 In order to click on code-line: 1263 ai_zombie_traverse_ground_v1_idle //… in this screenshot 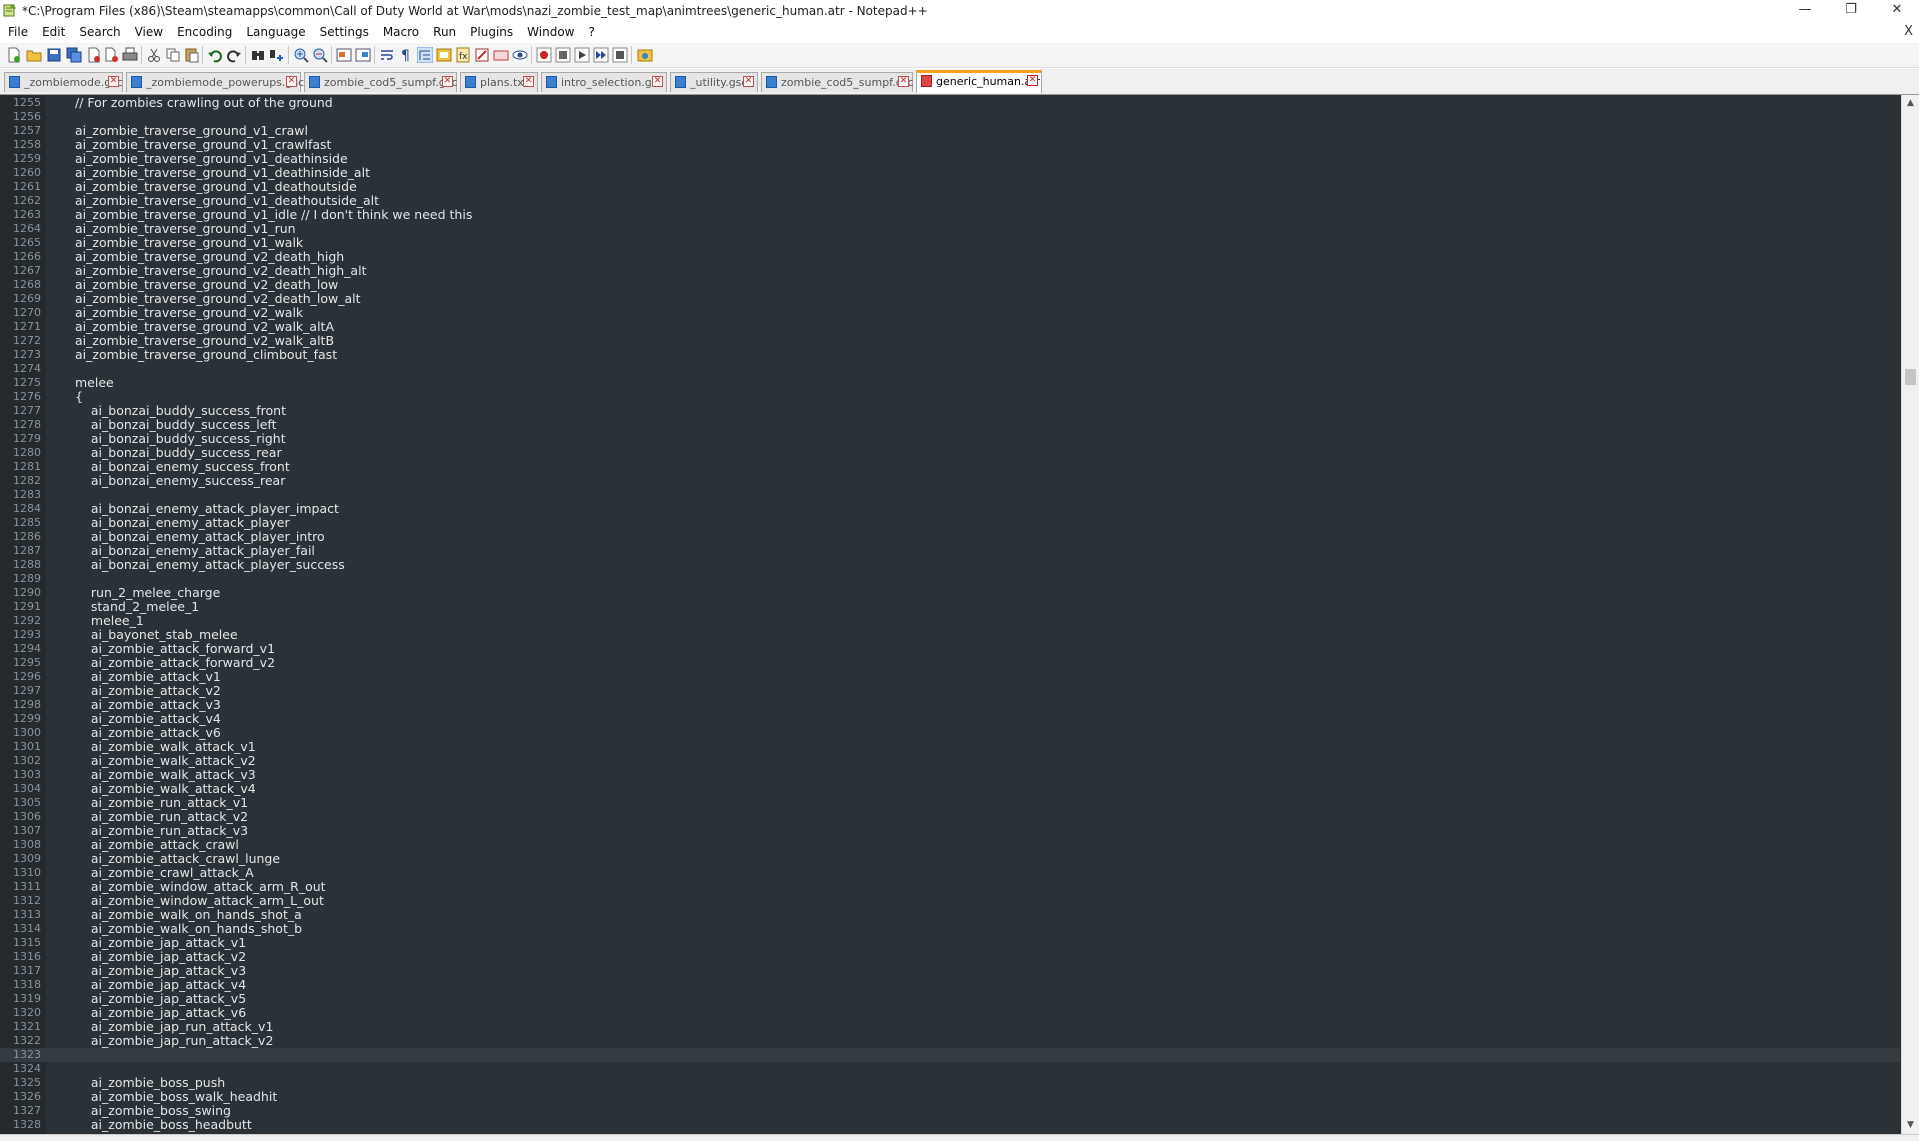, I will do `click(950, 215)`.